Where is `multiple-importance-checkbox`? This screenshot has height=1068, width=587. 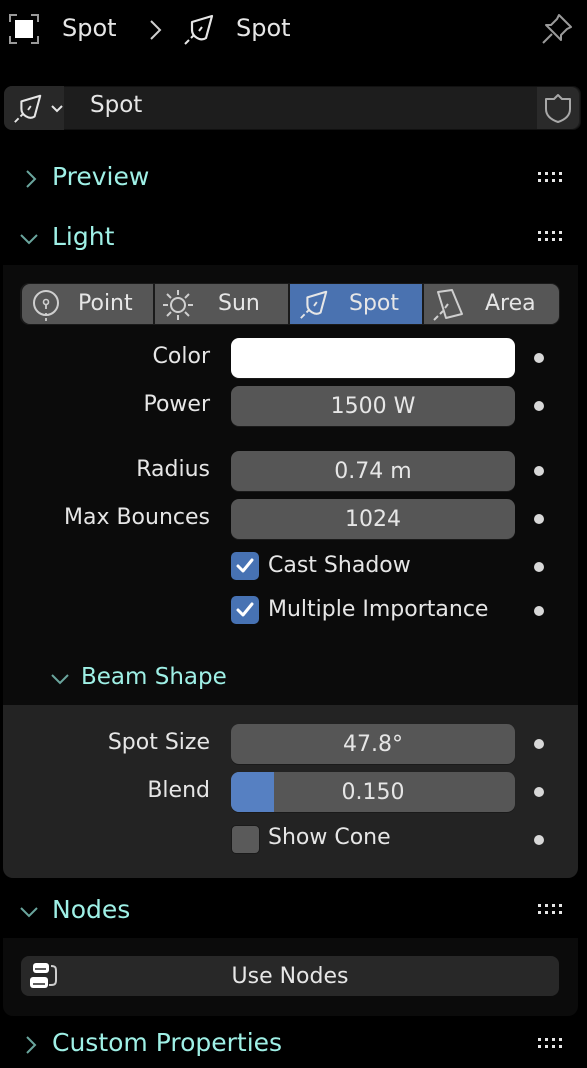
multiple-importance-checkbox is located at coordinates (245, 610).